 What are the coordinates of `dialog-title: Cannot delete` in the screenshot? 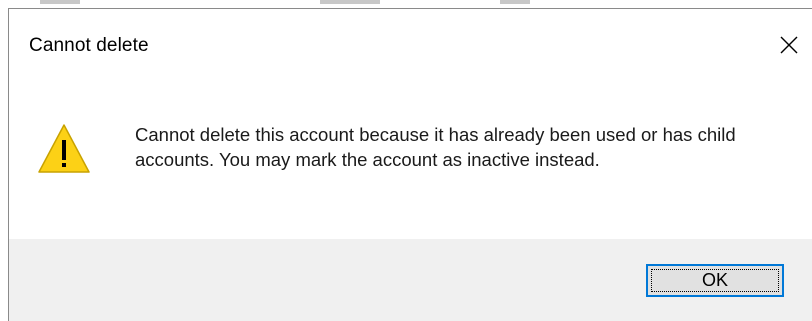 It's located at (89, 45).